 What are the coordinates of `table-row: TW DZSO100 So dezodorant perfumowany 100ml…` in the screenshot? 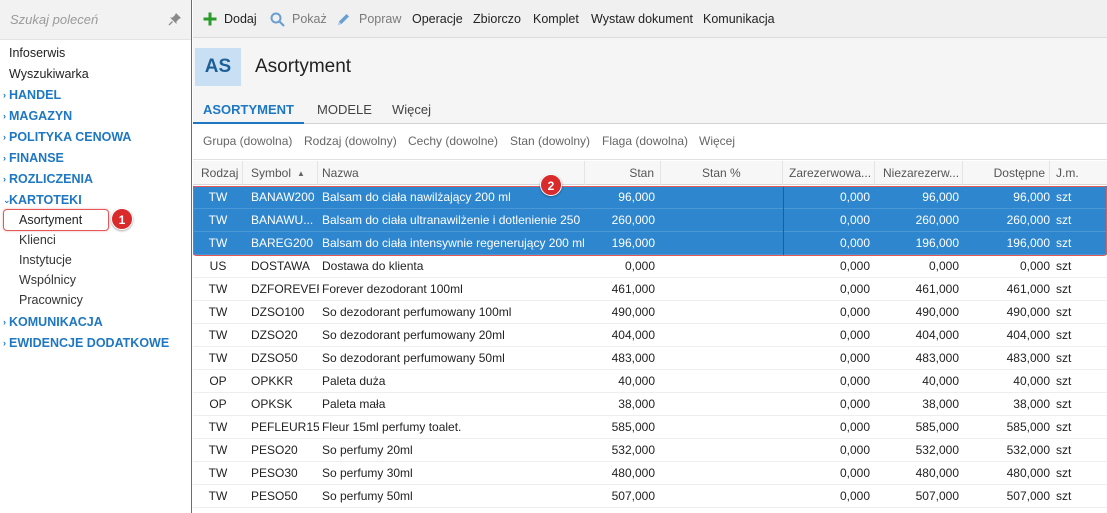 It's located at (650, 312).